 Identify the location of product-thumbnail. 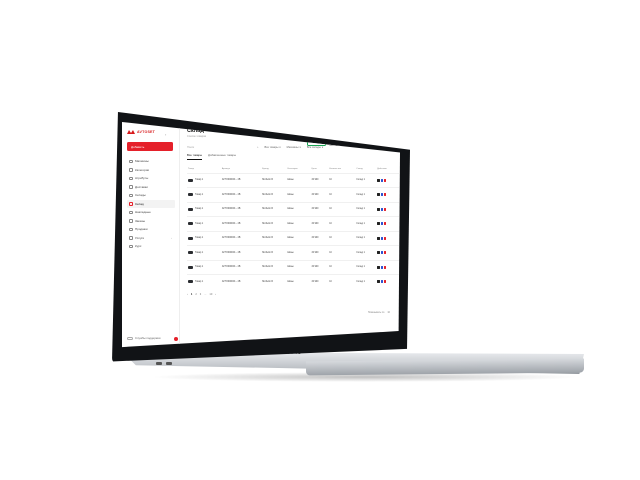
(190, 195).